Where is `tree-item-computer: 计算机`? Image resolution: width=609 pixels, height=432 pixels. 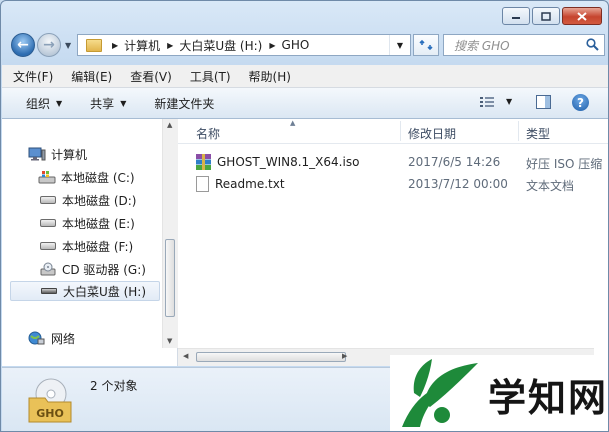
tree-item-computer: 计算机 is located at coordinates (57, 154).